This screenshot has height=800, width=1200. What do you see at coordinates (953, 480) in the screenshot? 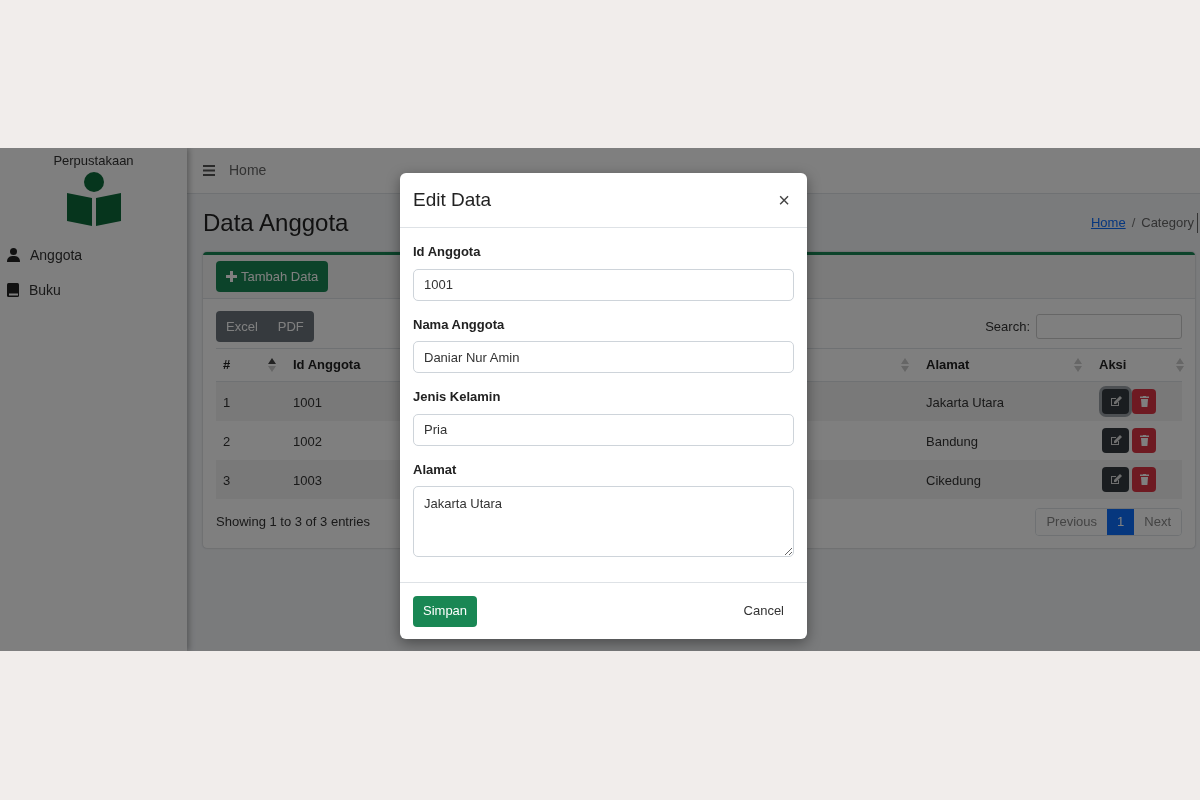
I see `table-cell: Cikedung` at bounding box center [953, 480].